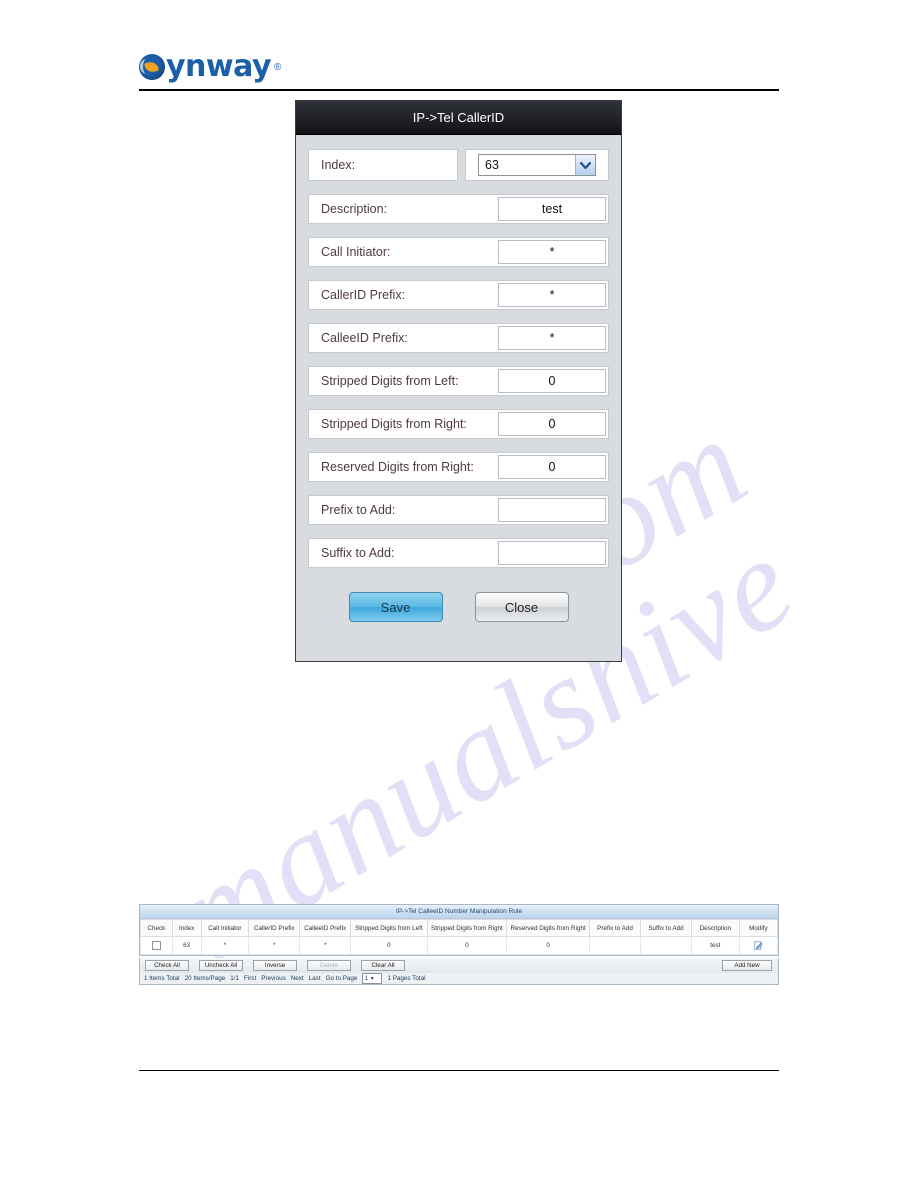  What do you see at coordinates (325, 945) in the screenshot?
I see `row-calleeid-prefix: *` at bounding box center [325, 945].